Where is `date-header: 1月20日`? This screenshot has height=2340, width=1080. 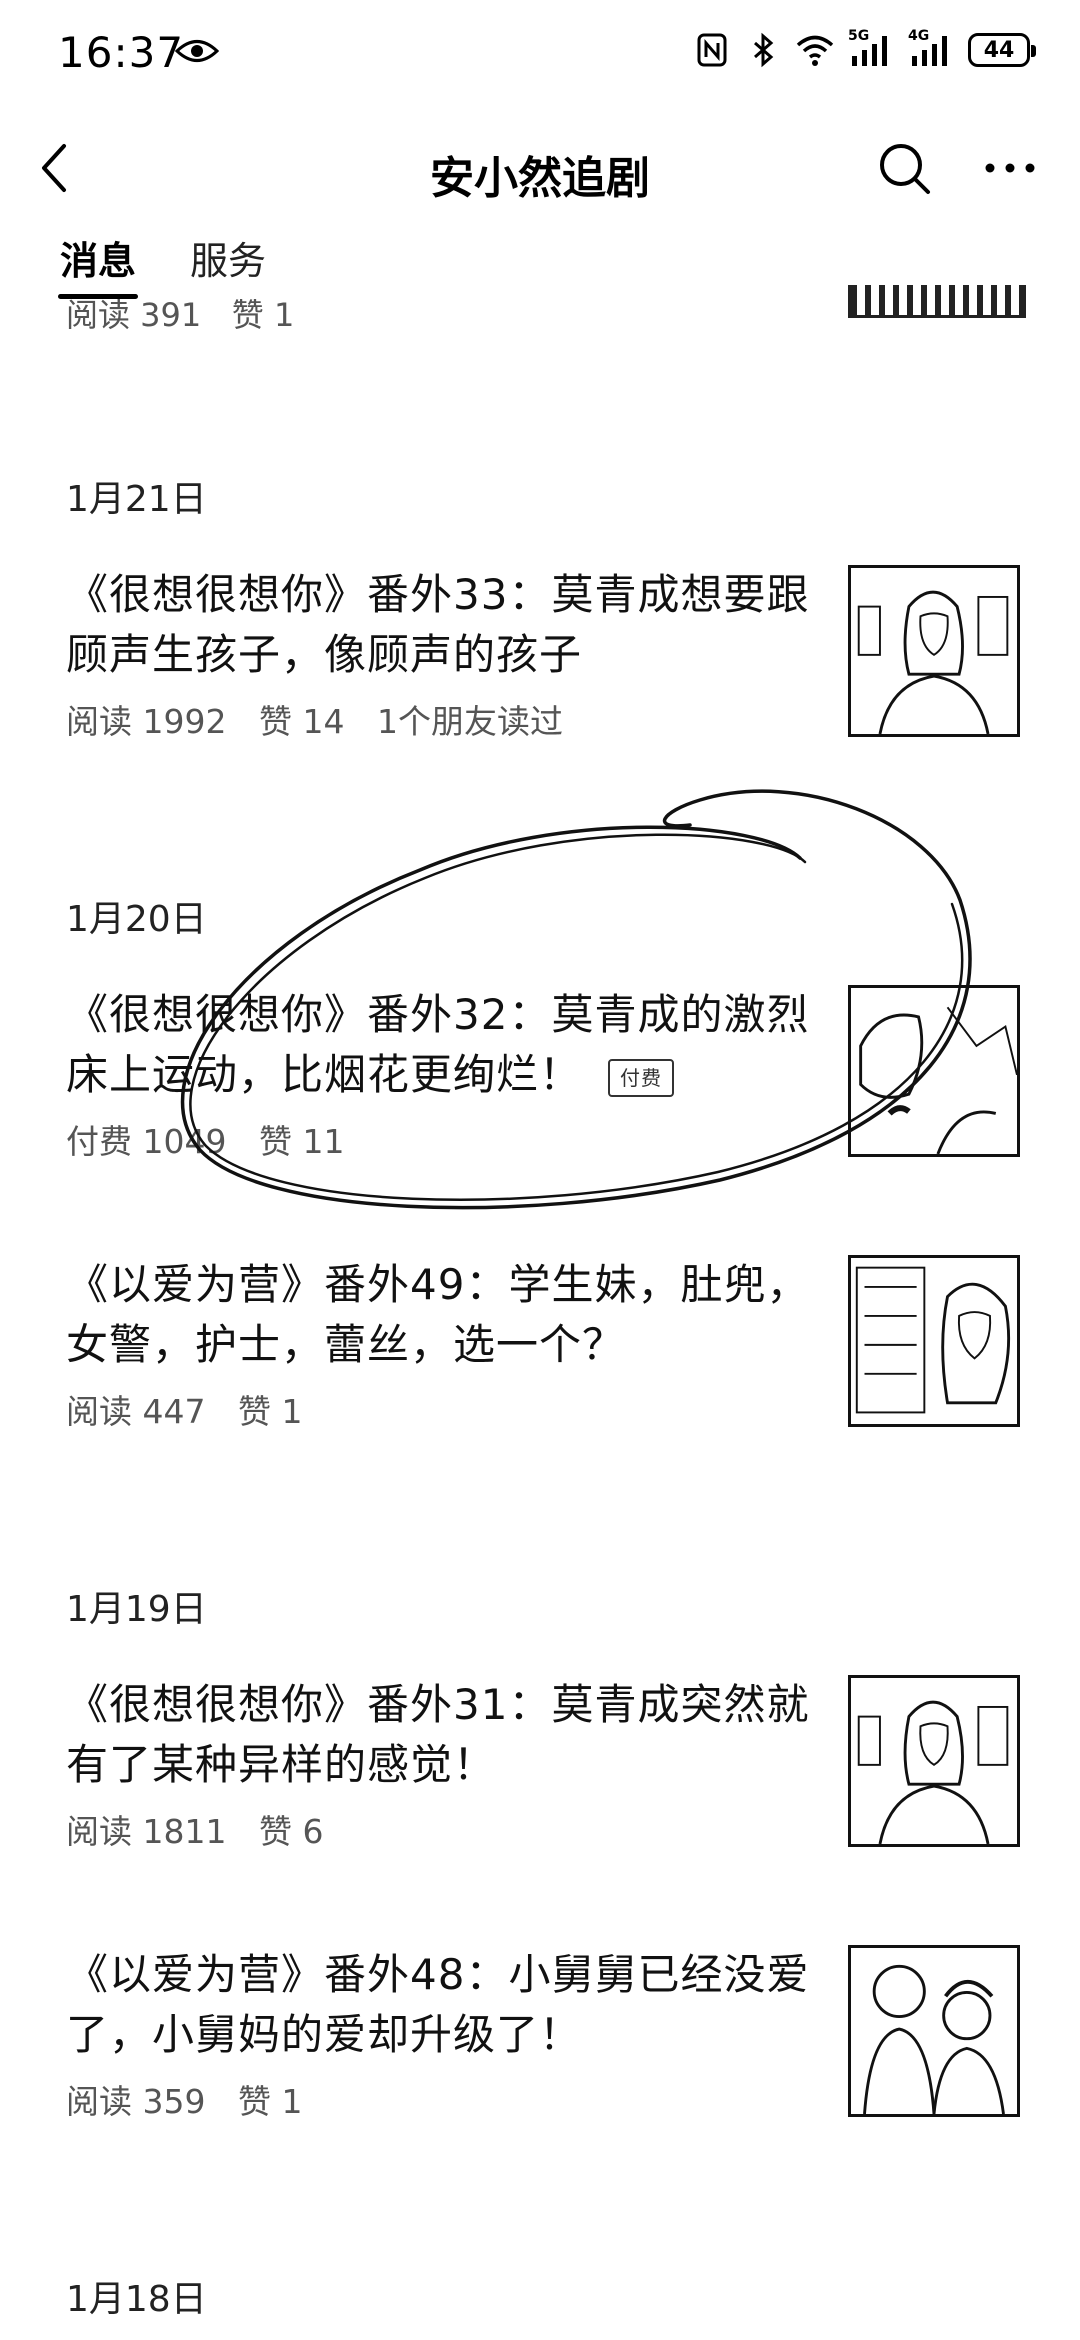 date-header: 1月20日 is located at coordinates (136, 919).